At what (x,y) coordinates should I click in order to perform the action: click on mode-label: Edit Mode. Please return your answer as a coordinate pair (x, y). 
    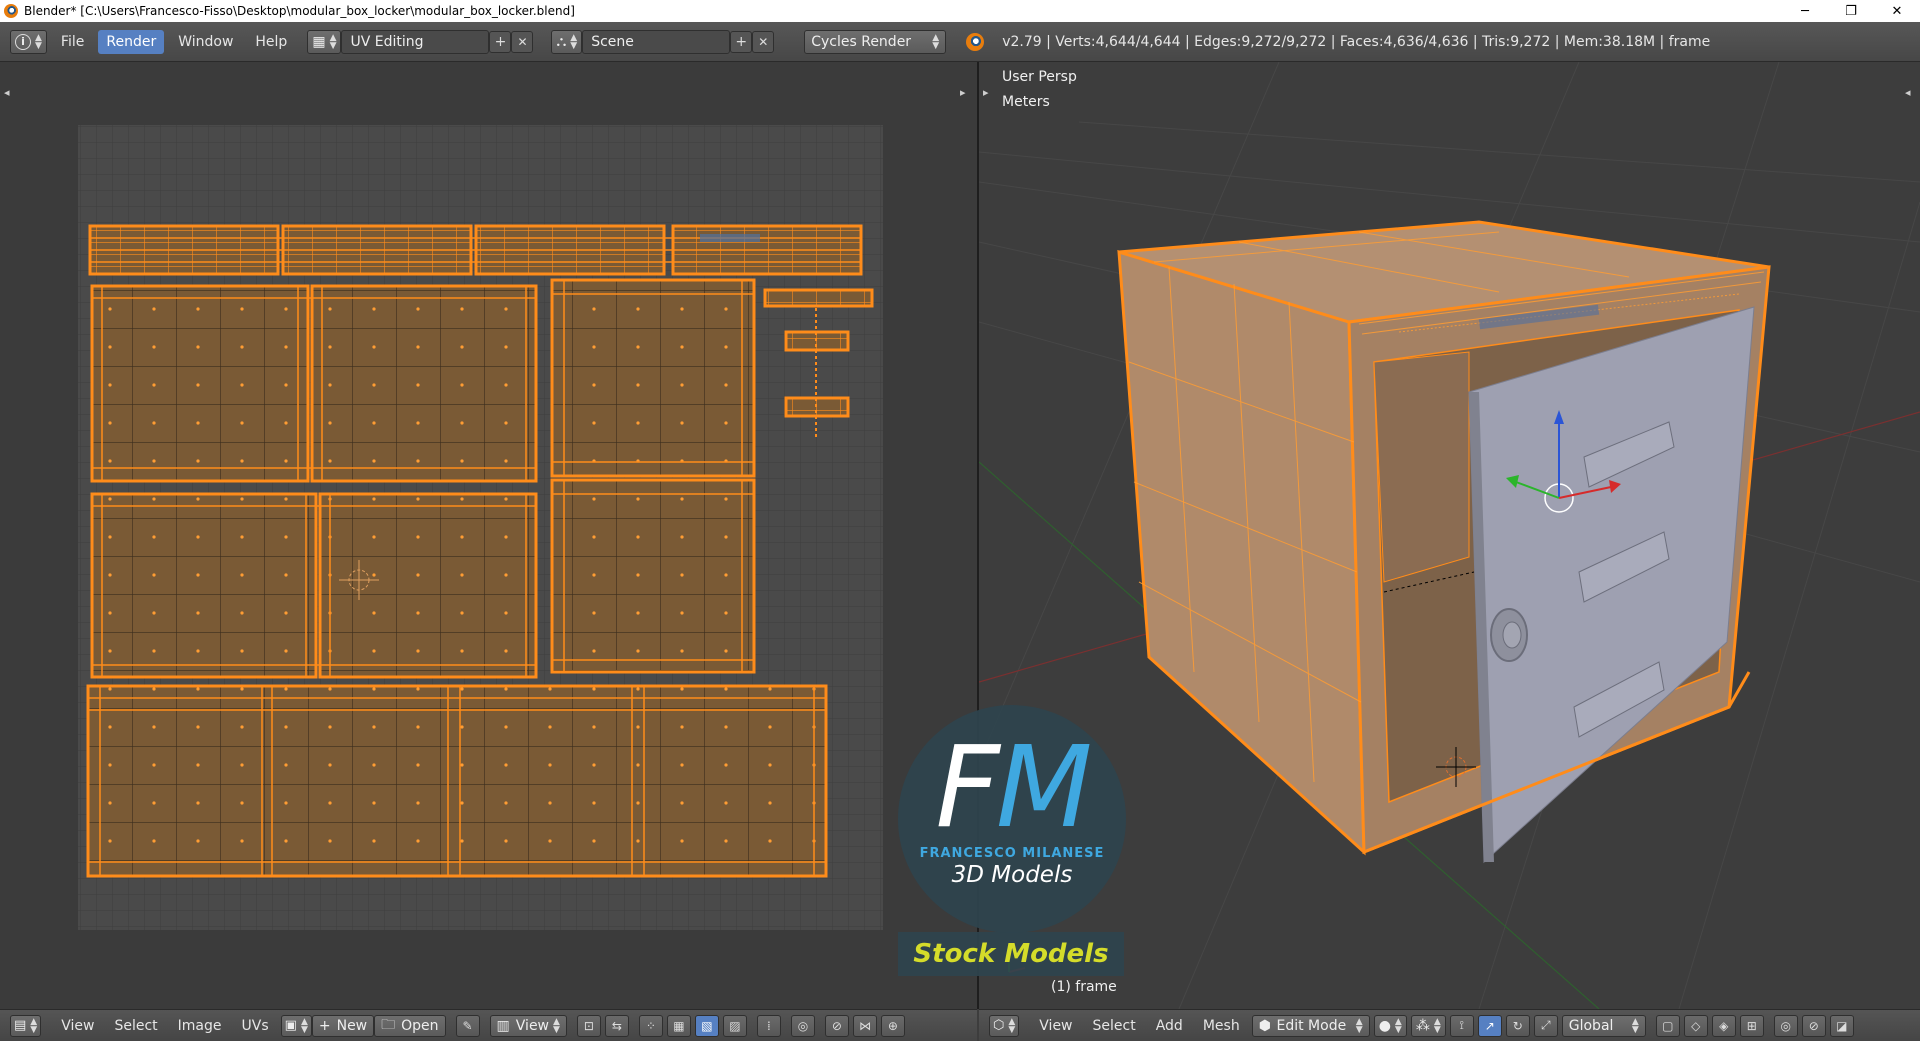
    Looking at the image, I should click on (1311, 1025).